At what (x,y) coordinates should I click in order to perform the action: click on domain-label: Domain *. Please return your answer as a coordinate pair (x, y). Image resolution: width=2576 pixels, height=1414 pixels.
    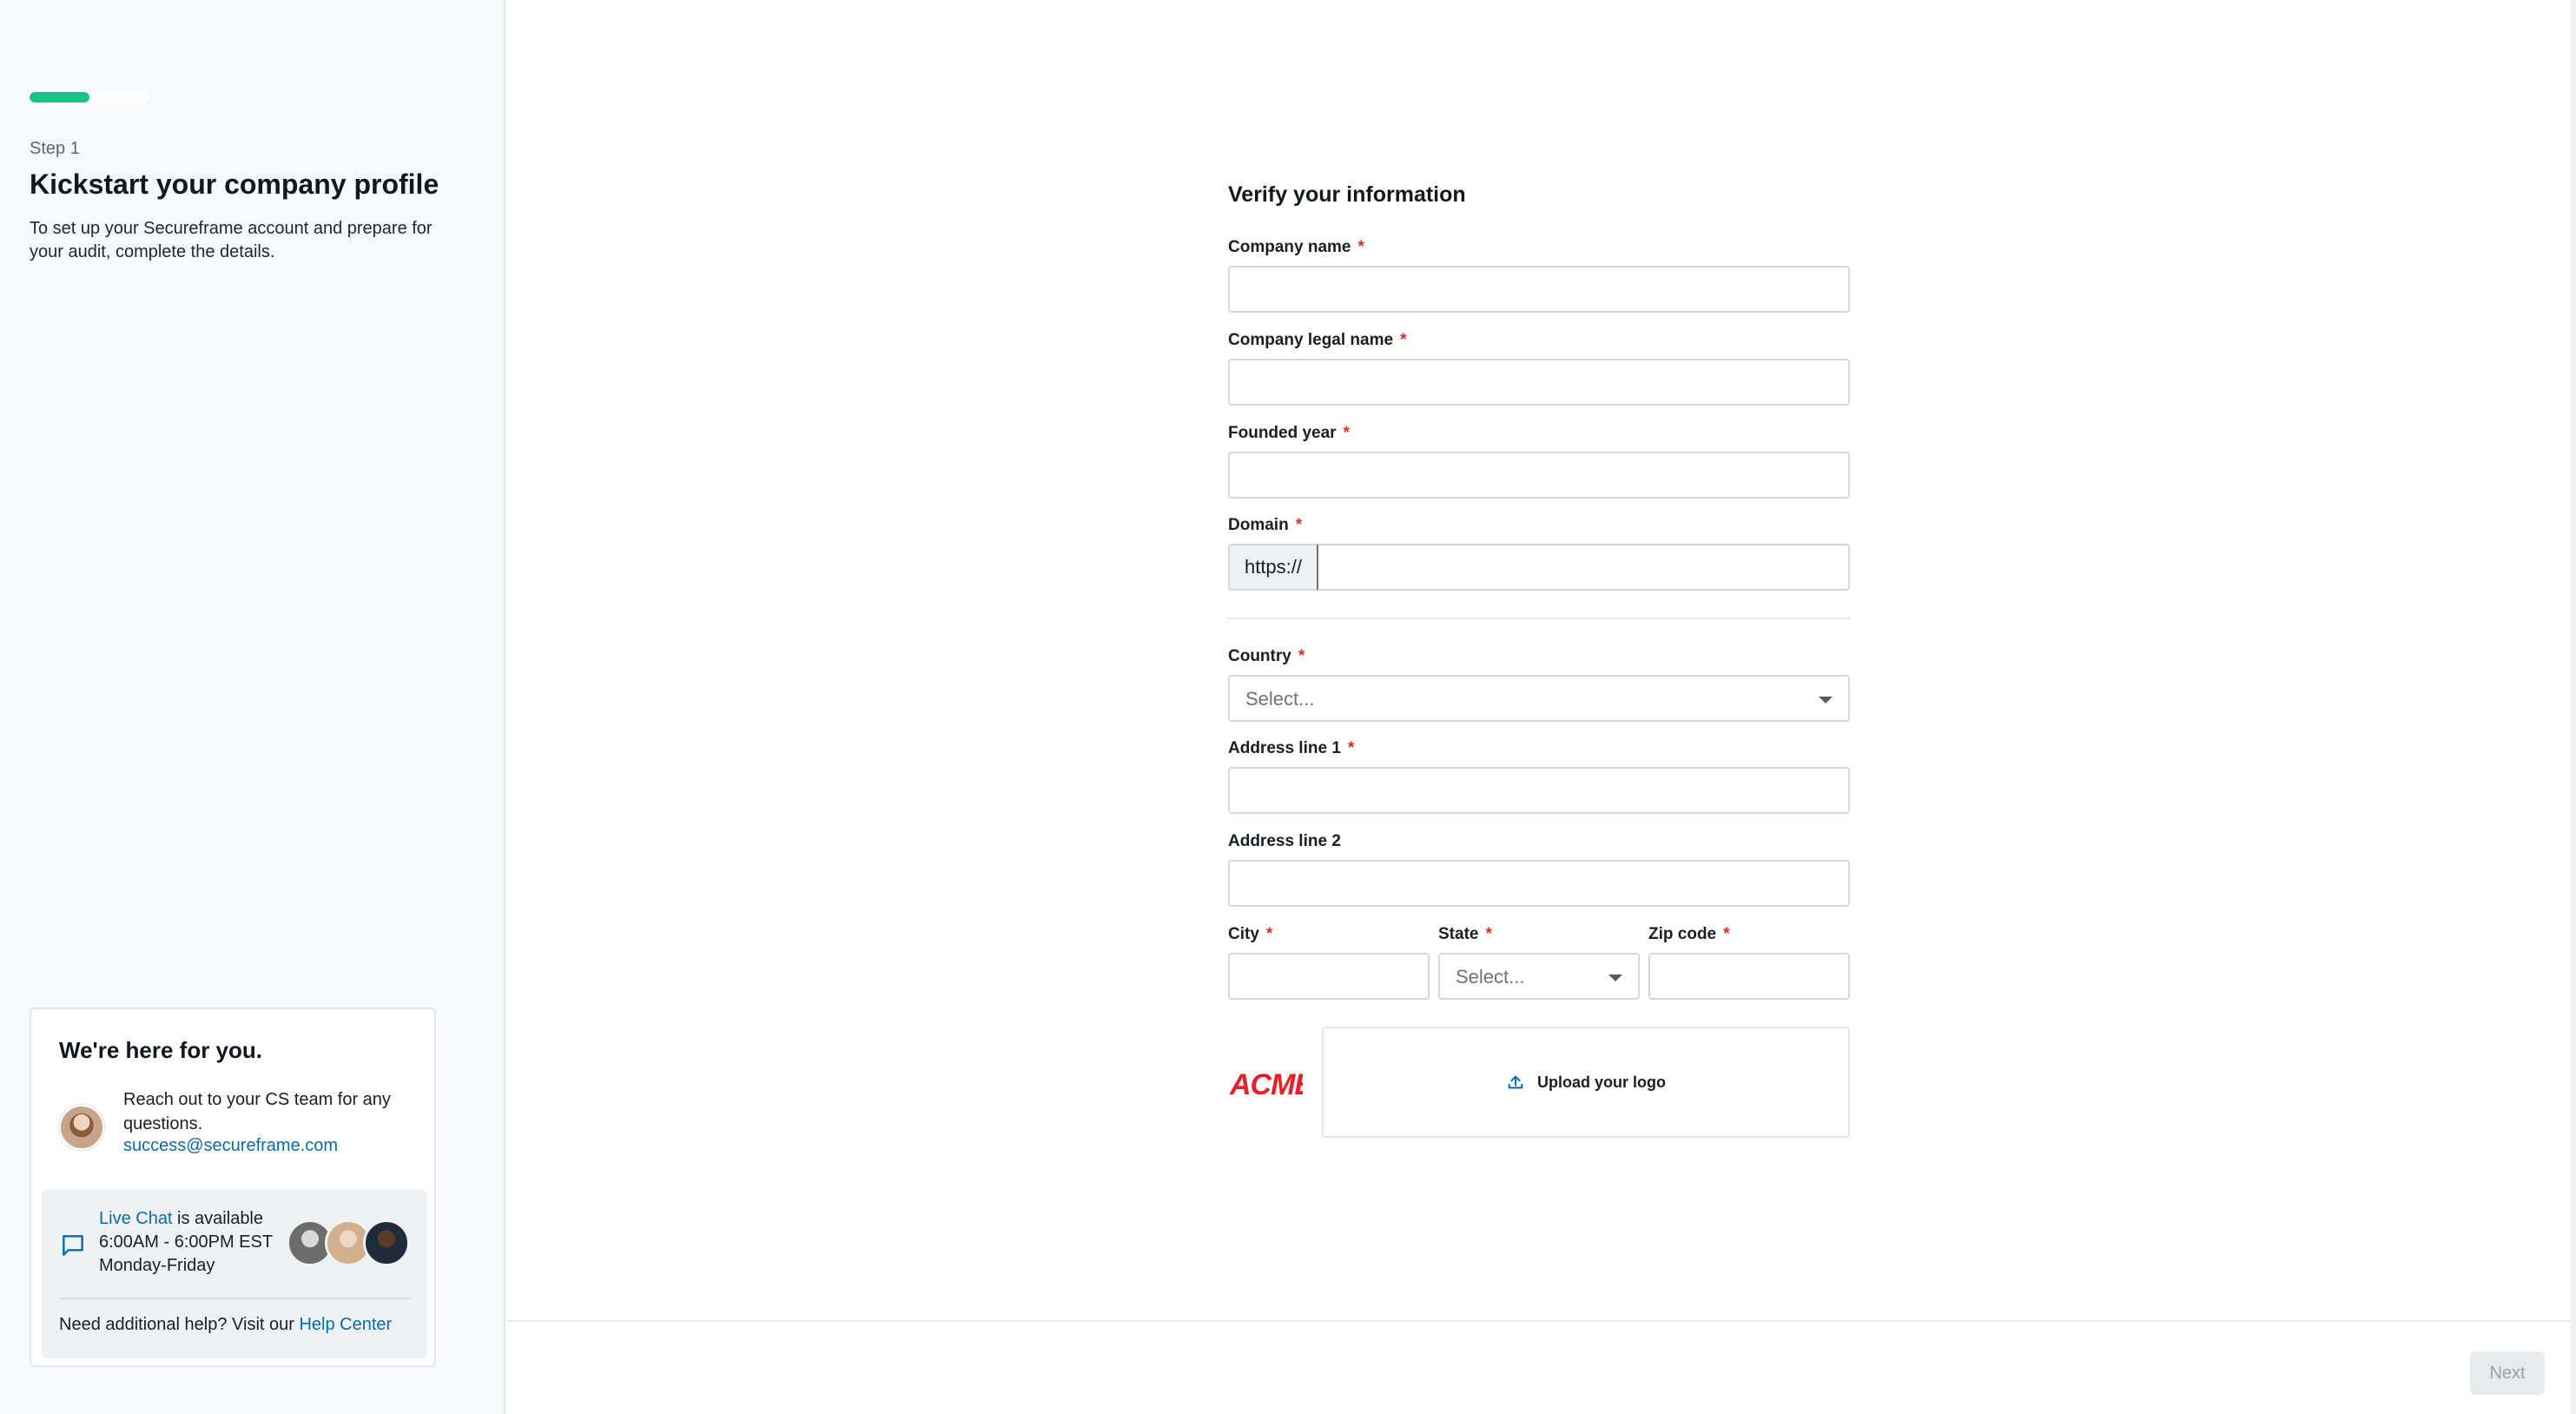
    Looking at the image, I should click on (1265, 526).